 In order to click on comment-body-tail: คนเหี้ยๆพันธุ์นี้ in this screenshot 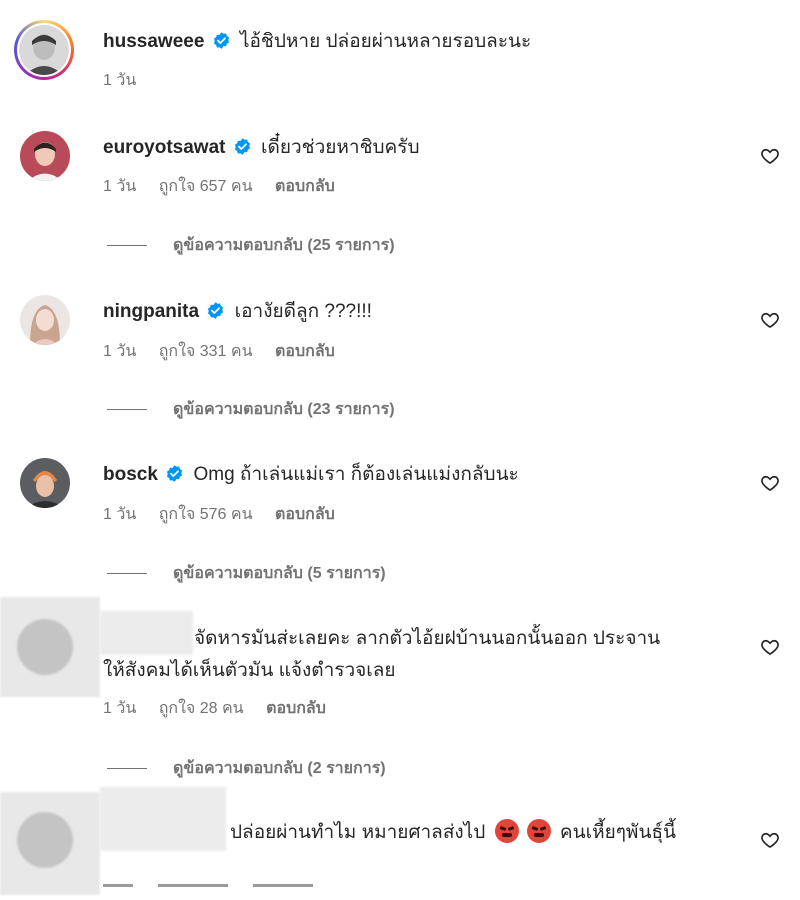, I will do `click(618, 832)`.